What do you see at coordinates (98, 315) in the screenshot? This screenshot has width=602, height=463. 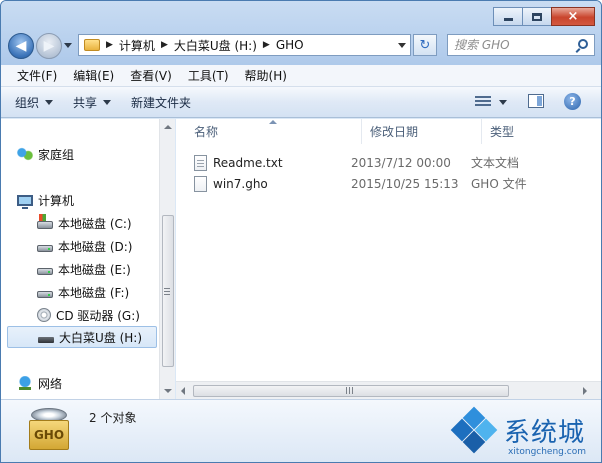 I see `sidebar-item-label: CD 驱动器 (G:)` at bounding box center [98, 315].